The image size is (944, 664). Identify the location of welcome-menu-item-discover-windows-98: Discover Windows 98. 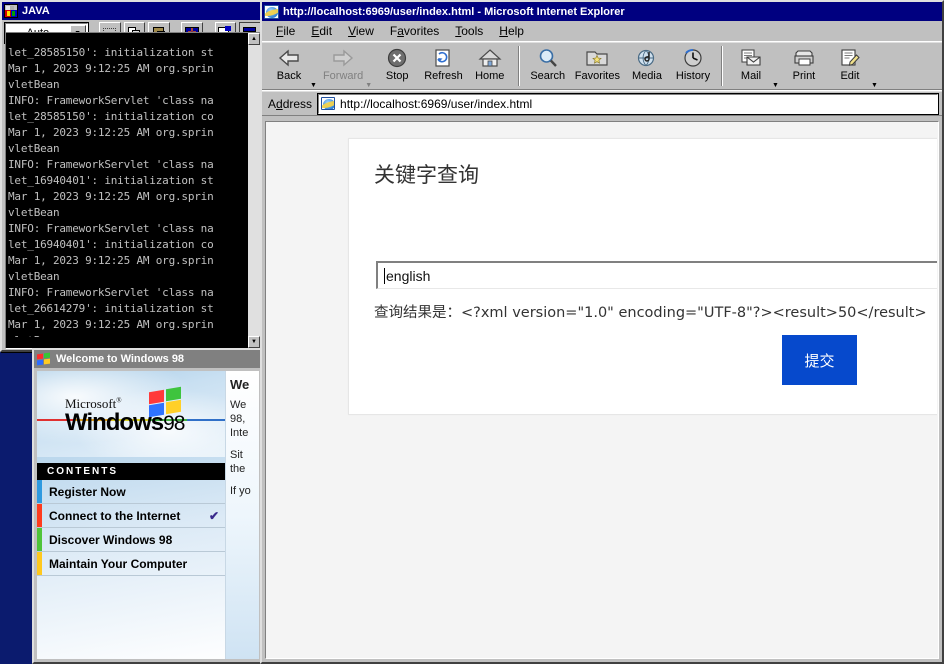
(131, 540).